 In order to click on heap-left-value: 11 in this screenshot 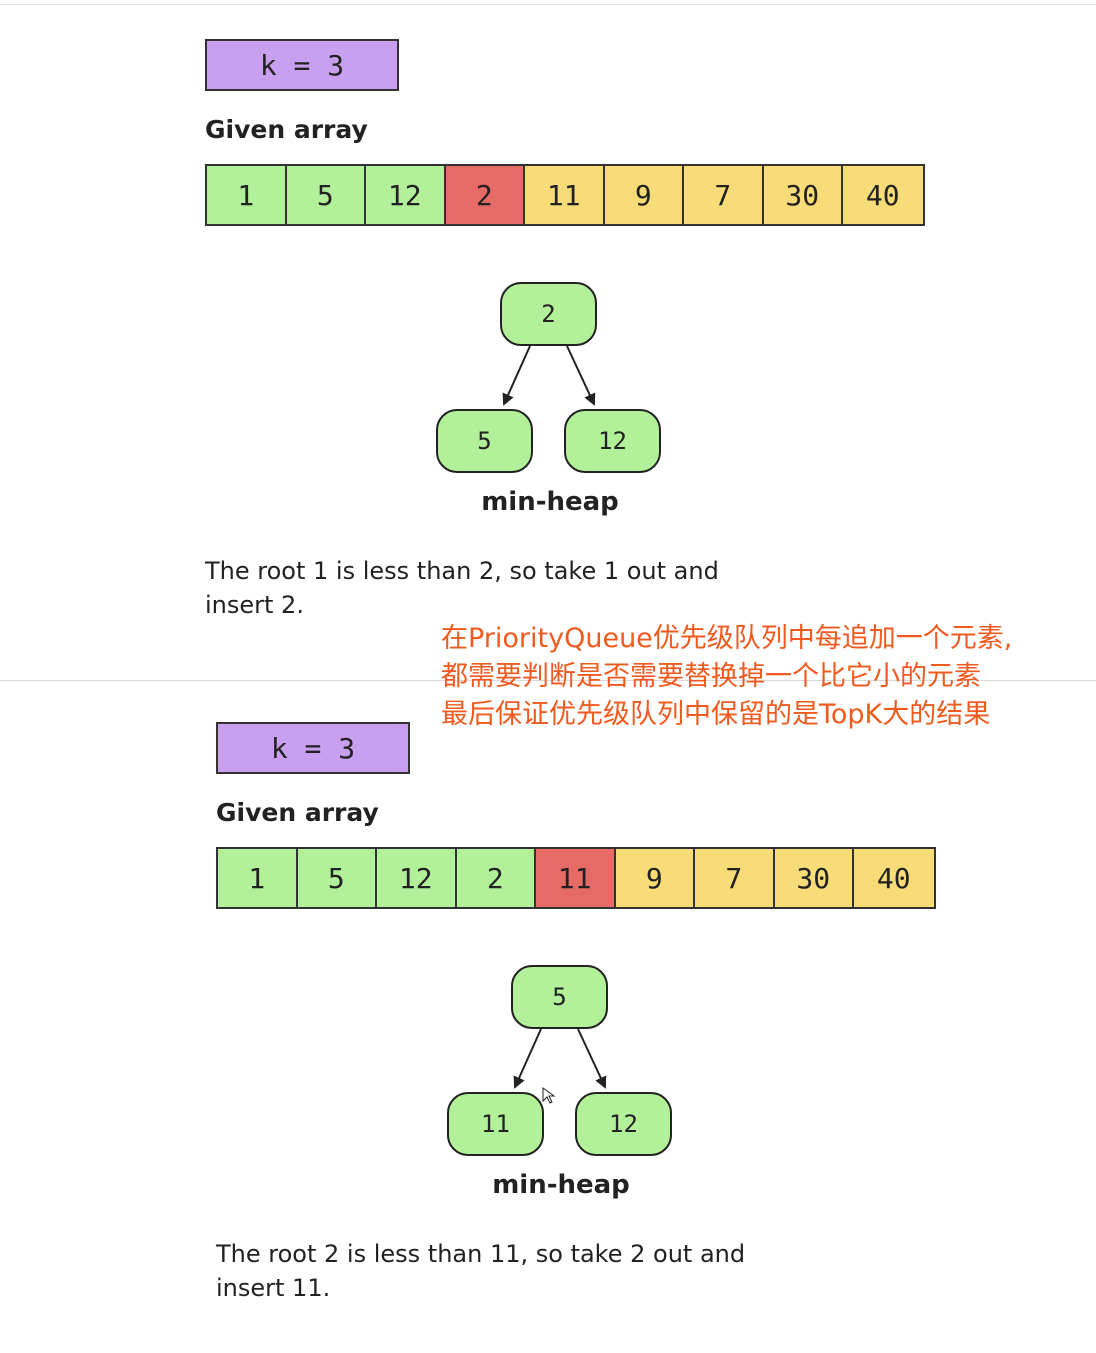, I will do `click(495, 1124)`.